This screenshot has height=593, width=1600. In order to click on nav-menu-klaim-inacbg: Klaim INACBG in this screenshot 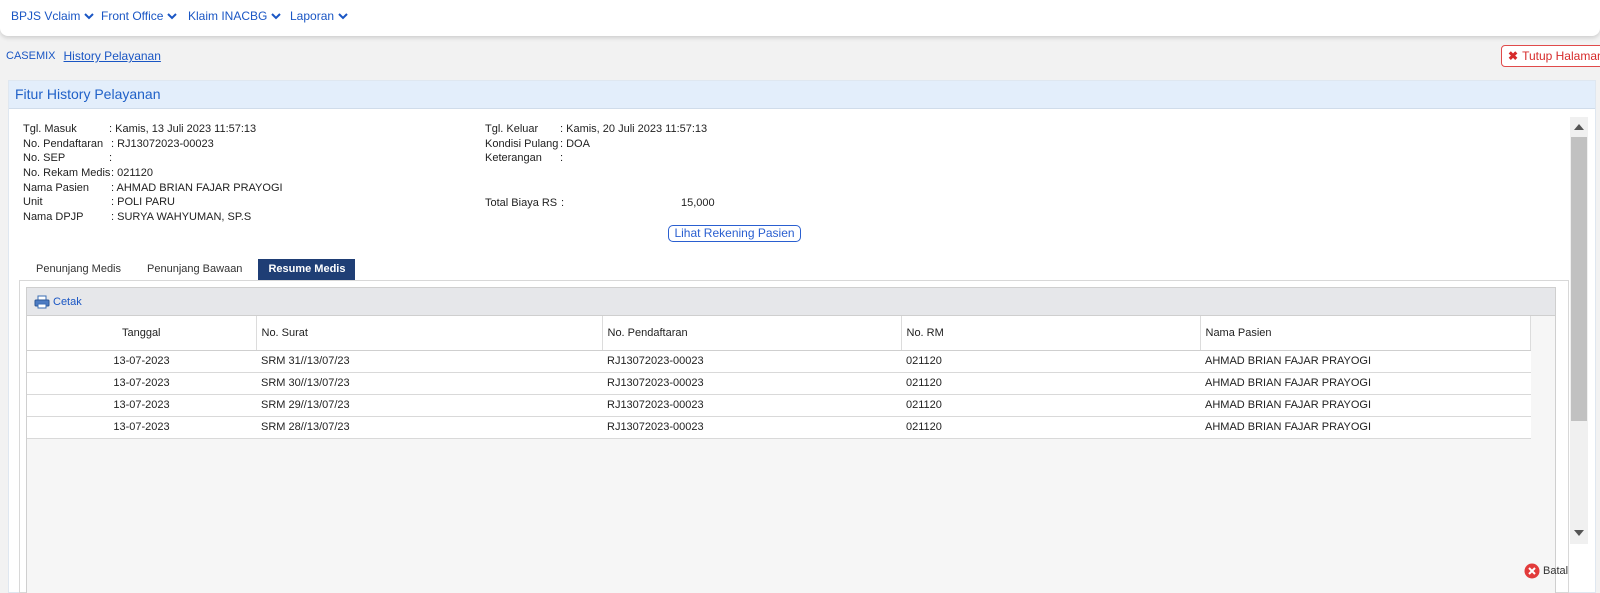, I will do `click(235, 16)`.